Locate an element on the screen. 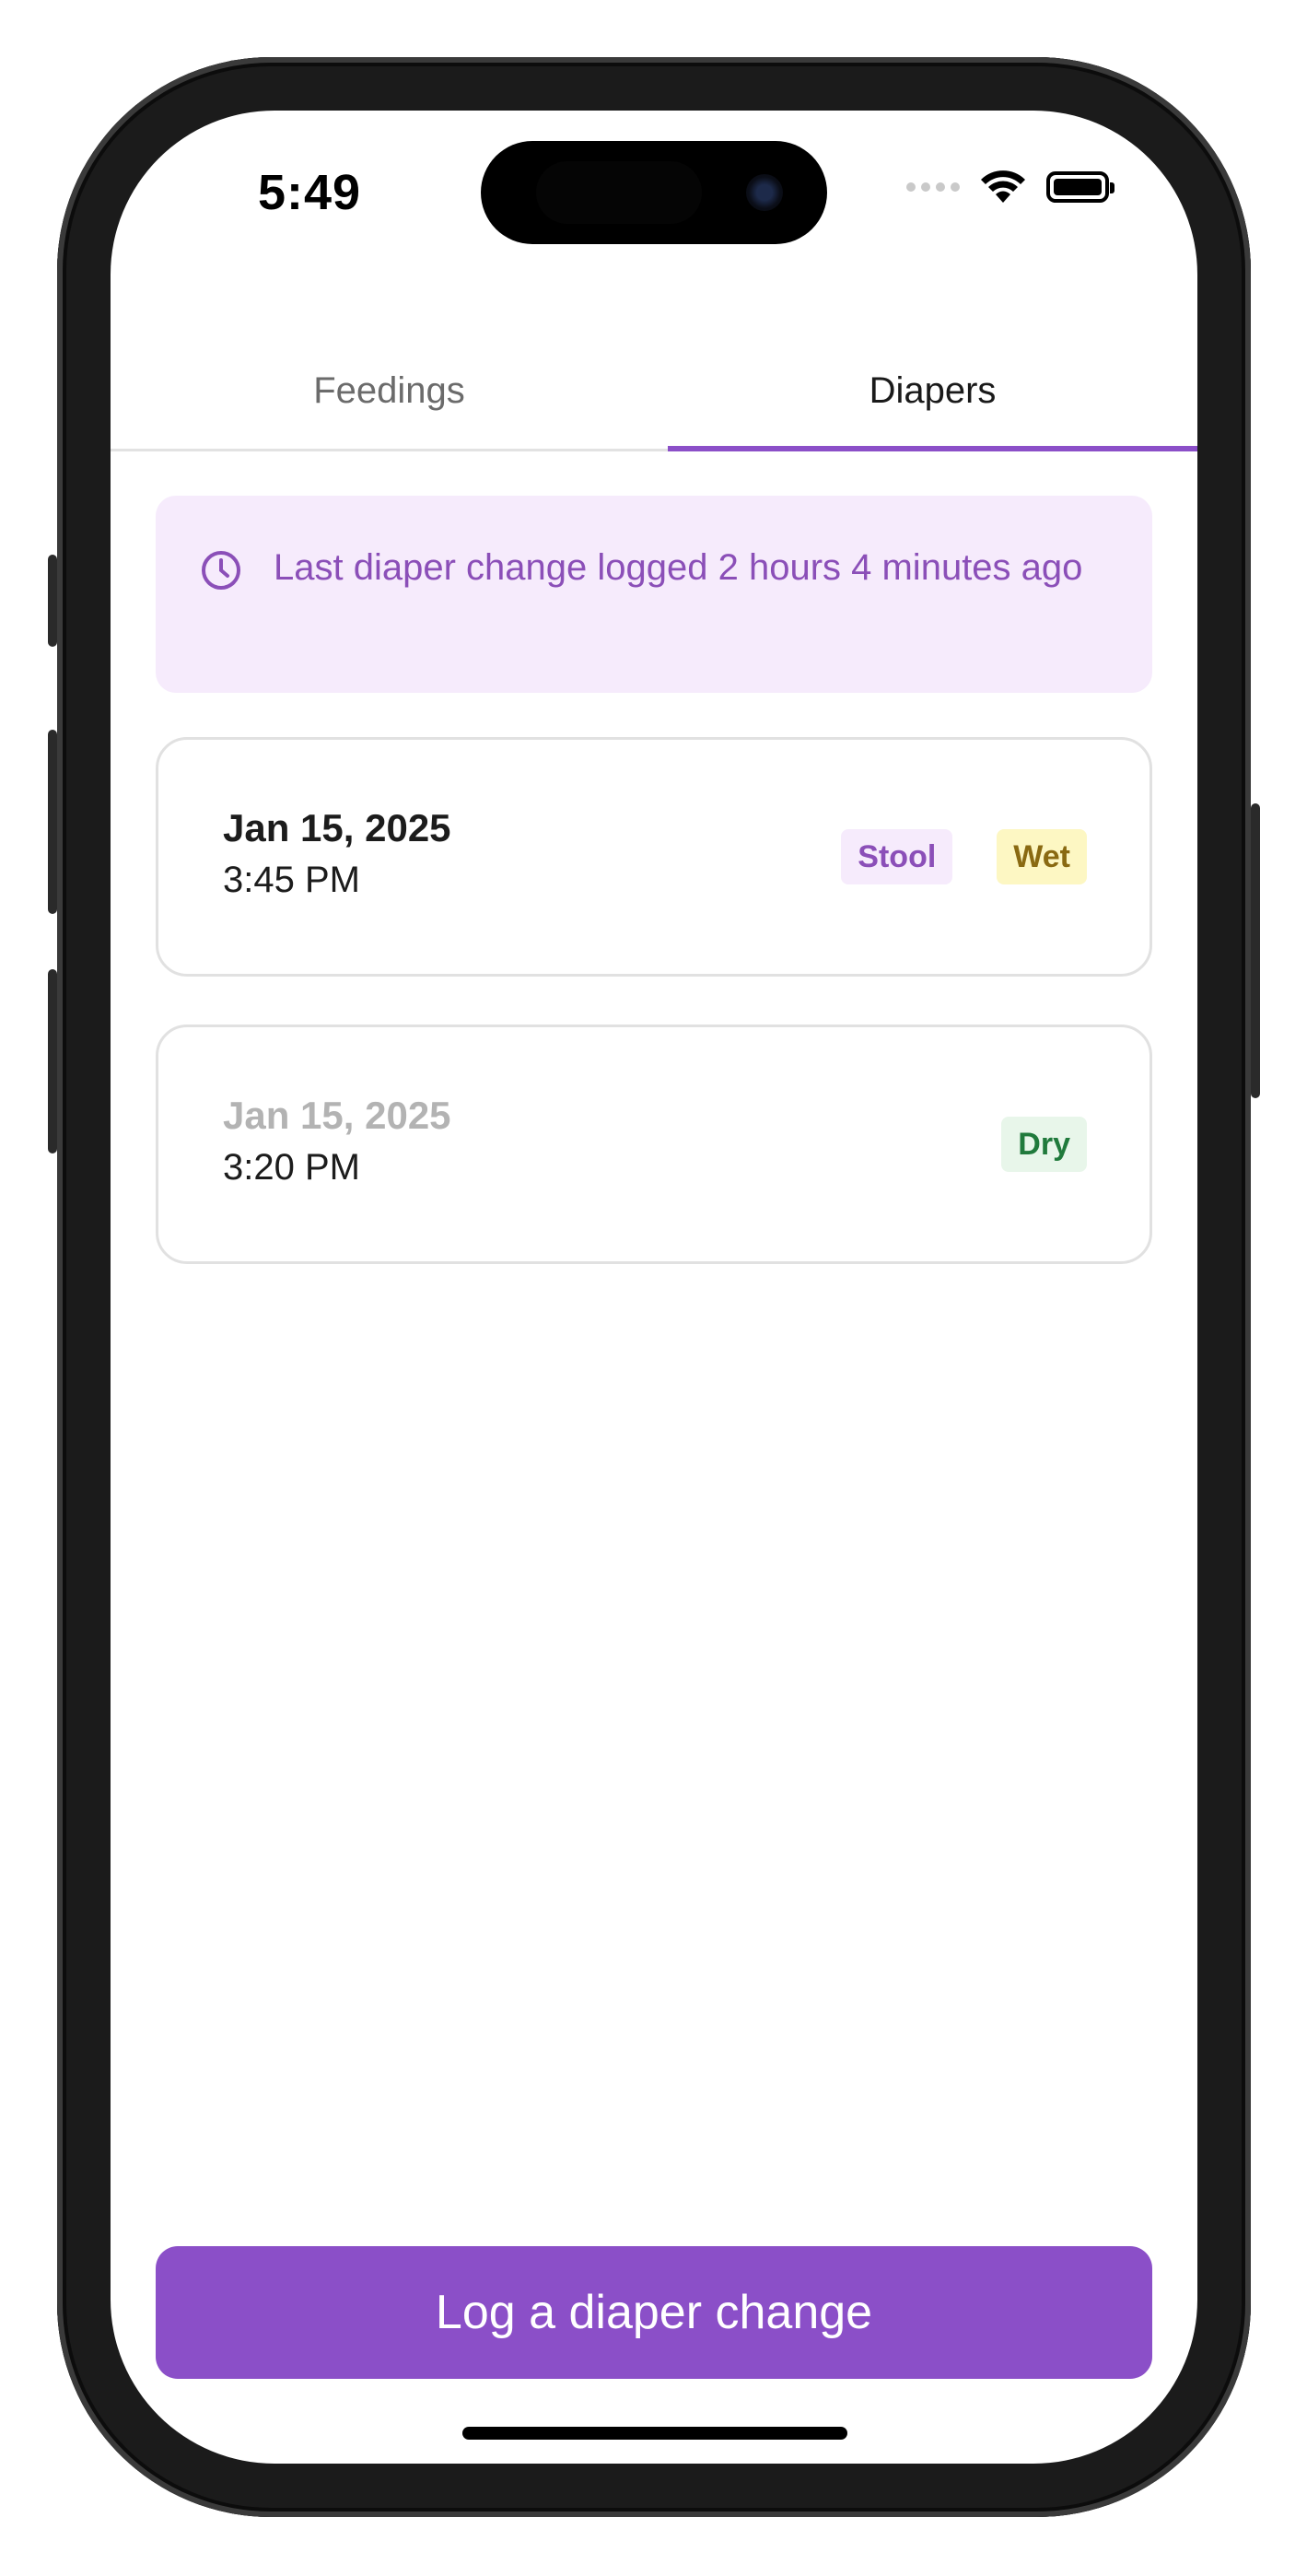  diaper-entry-card: Jan 15, 2025 3:20 PM Dry is located at coordinates (654, 1144).